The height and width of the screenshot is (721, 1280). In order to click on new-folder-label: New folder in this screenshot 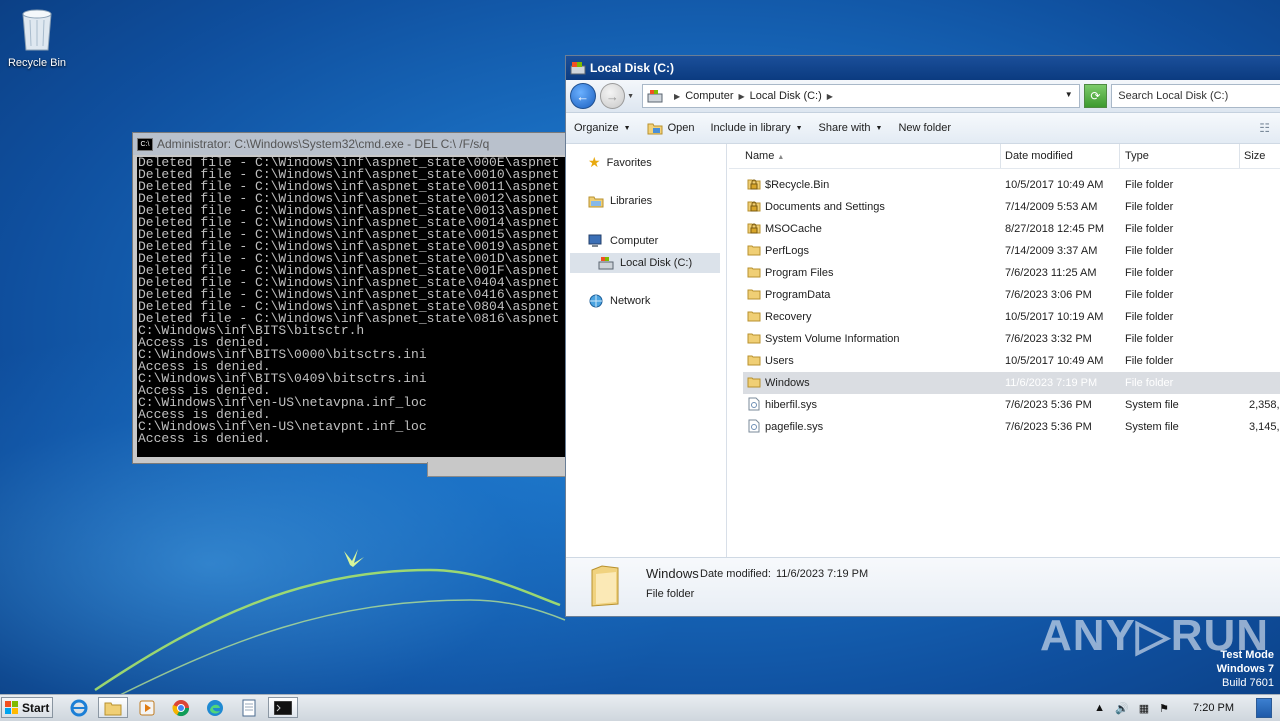, I will do `click(925, 128)`.